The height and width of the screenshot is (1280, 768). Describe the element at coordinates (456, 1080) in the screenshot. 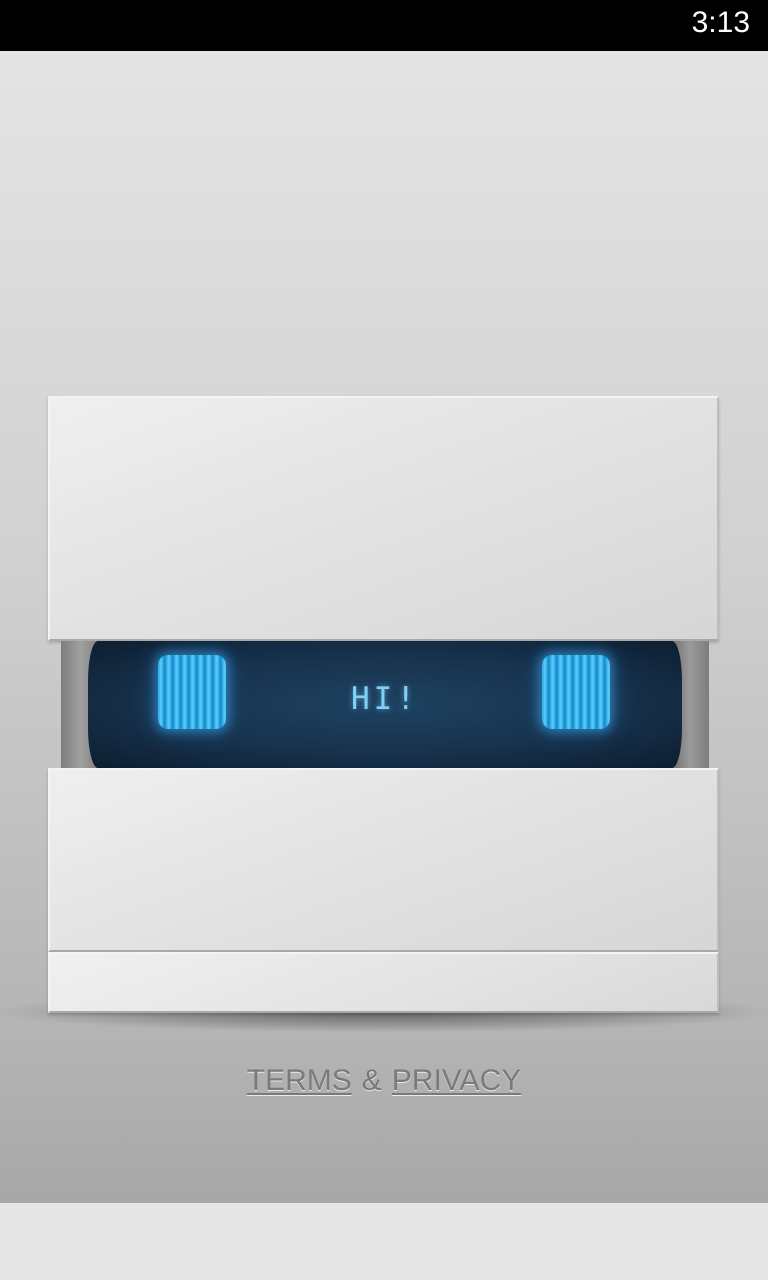

I see `privacy-link: PRIVACY` at that location.